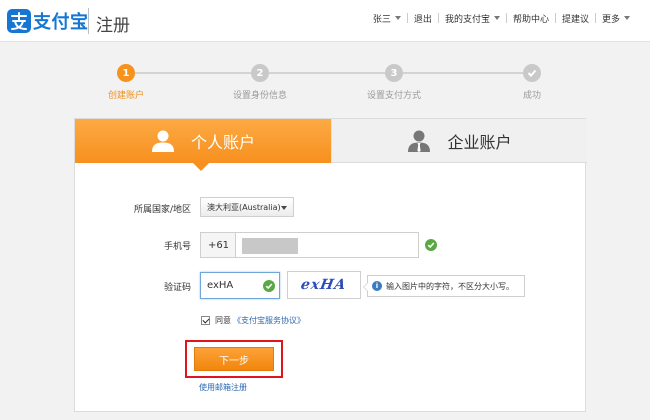 The image size is (650, 420). I want to click on phone-label: 手机号, so click(177, 247).